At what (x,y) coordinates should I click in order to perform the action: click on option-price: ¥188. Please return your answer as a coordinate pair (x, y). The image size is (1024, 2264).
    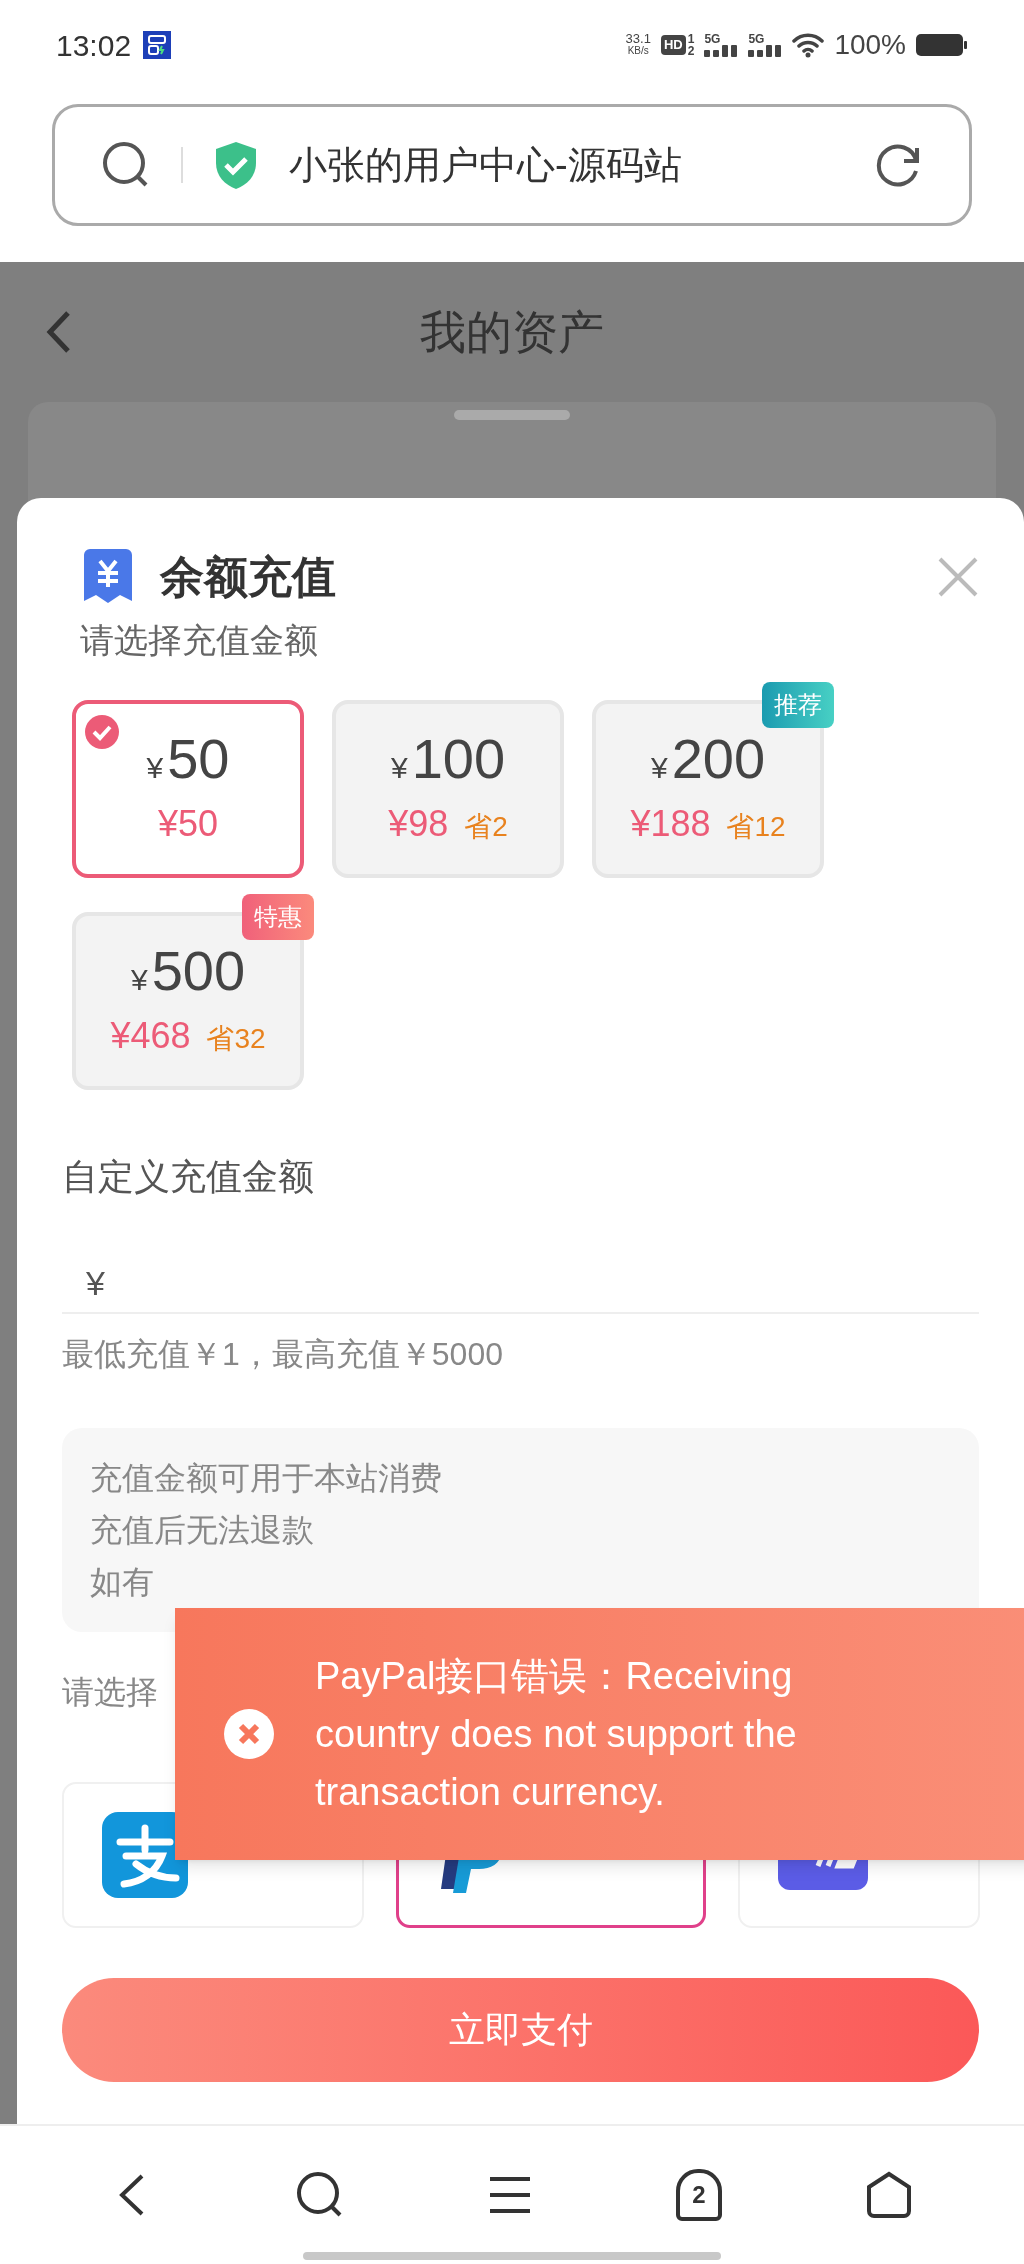
    Looking at the image, I should click on (670, 824).